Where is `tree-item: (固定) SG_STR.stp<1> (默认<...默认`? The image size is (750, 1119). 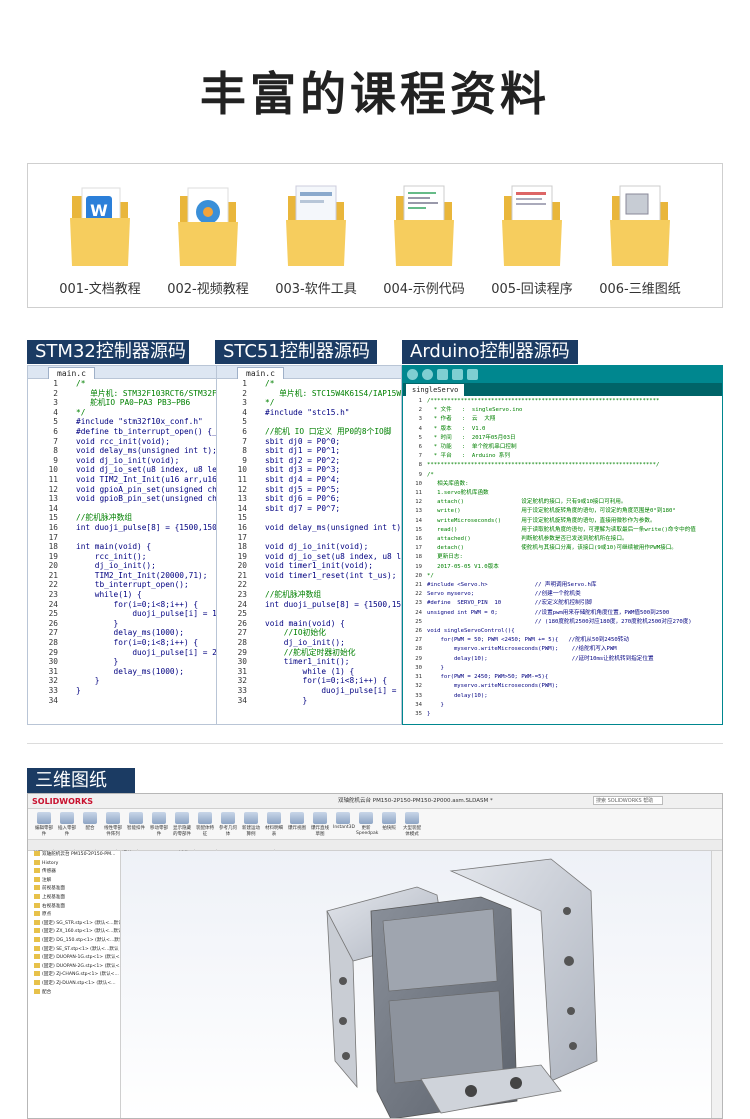
tree-item: (固定) SG_STR.stp<1> (默认<...默认 is located at coordinates (74, 924).